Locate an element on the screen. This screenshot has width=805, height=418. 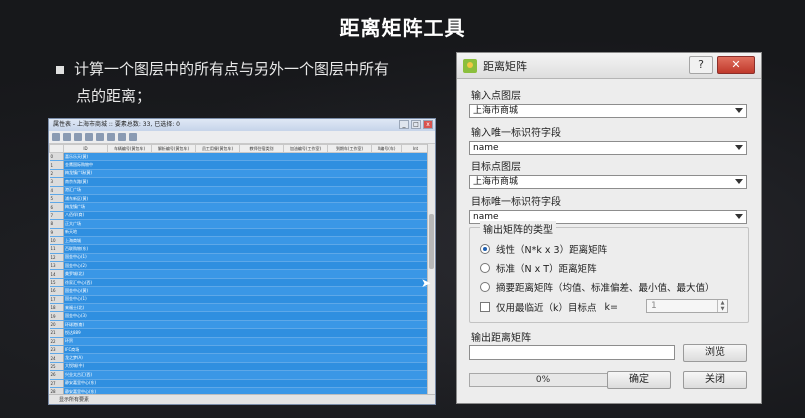
table-row: 26 兴业太古汇(西) is located at coordinates (239, 375).